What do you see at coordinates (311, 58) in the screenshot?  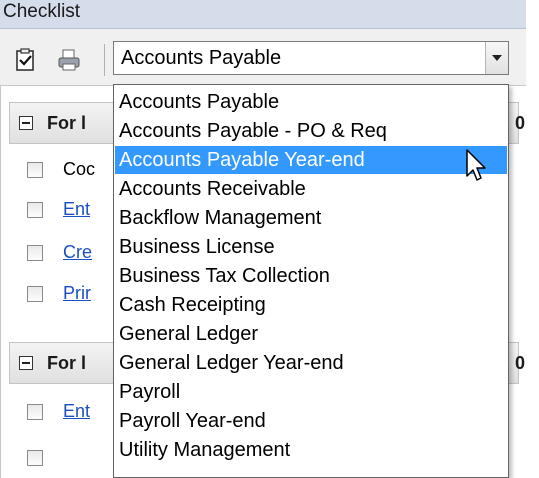 I see `checklist-type-select: Accounts Payable` at bounding box center [311, 58].